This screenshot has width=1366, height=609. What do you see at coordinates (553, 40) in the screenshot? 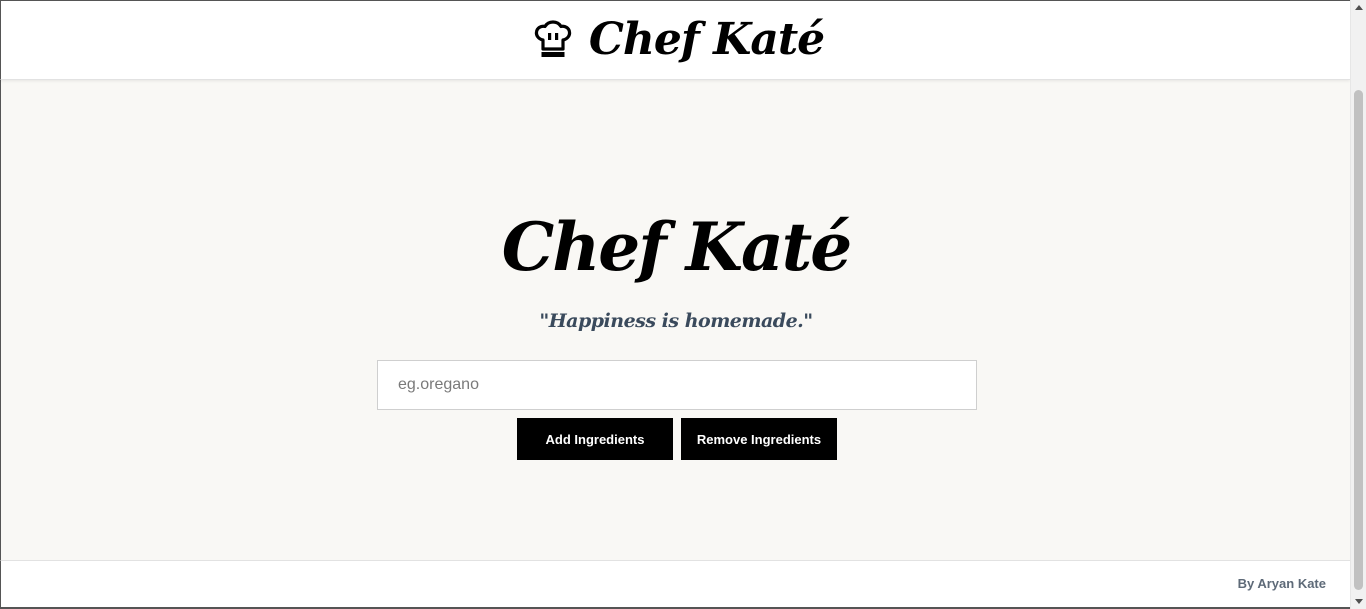
I see `chef-hat-icon` at bounding box center [553, 40].